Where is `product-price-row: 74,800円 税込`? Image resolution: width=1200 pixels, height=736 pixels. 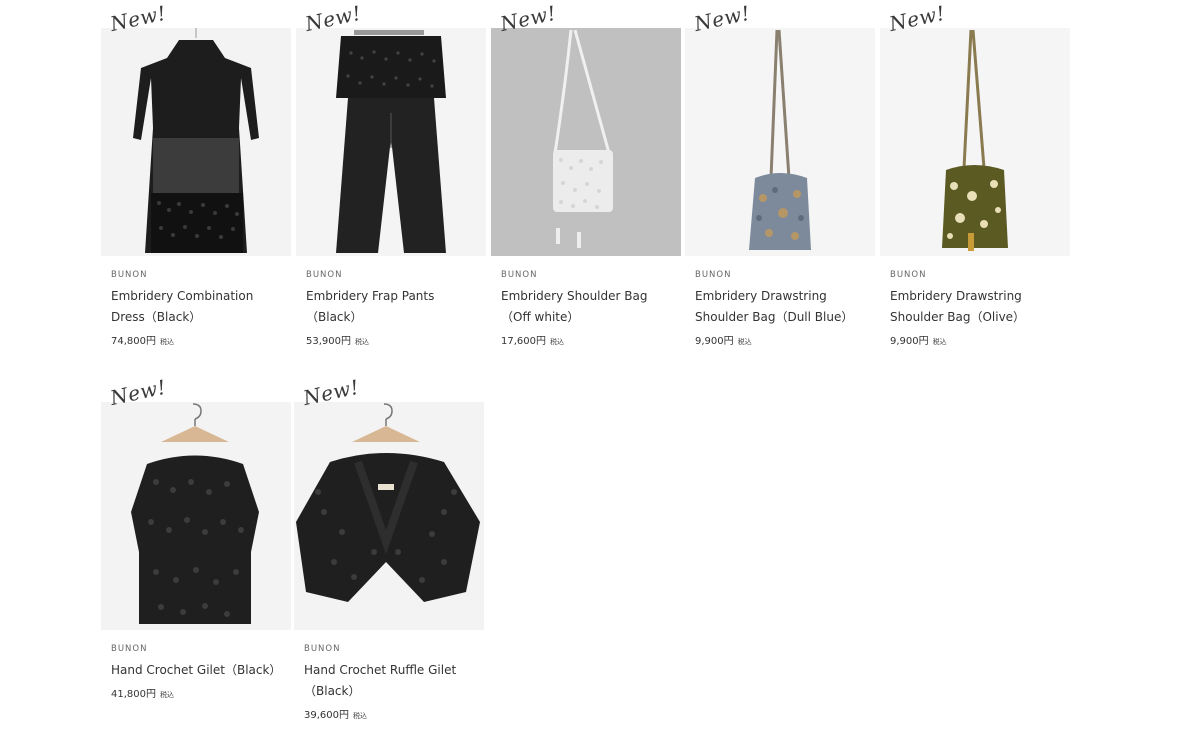 product-price-row: 74,800円 税込 is located at coordinates (196, 342).